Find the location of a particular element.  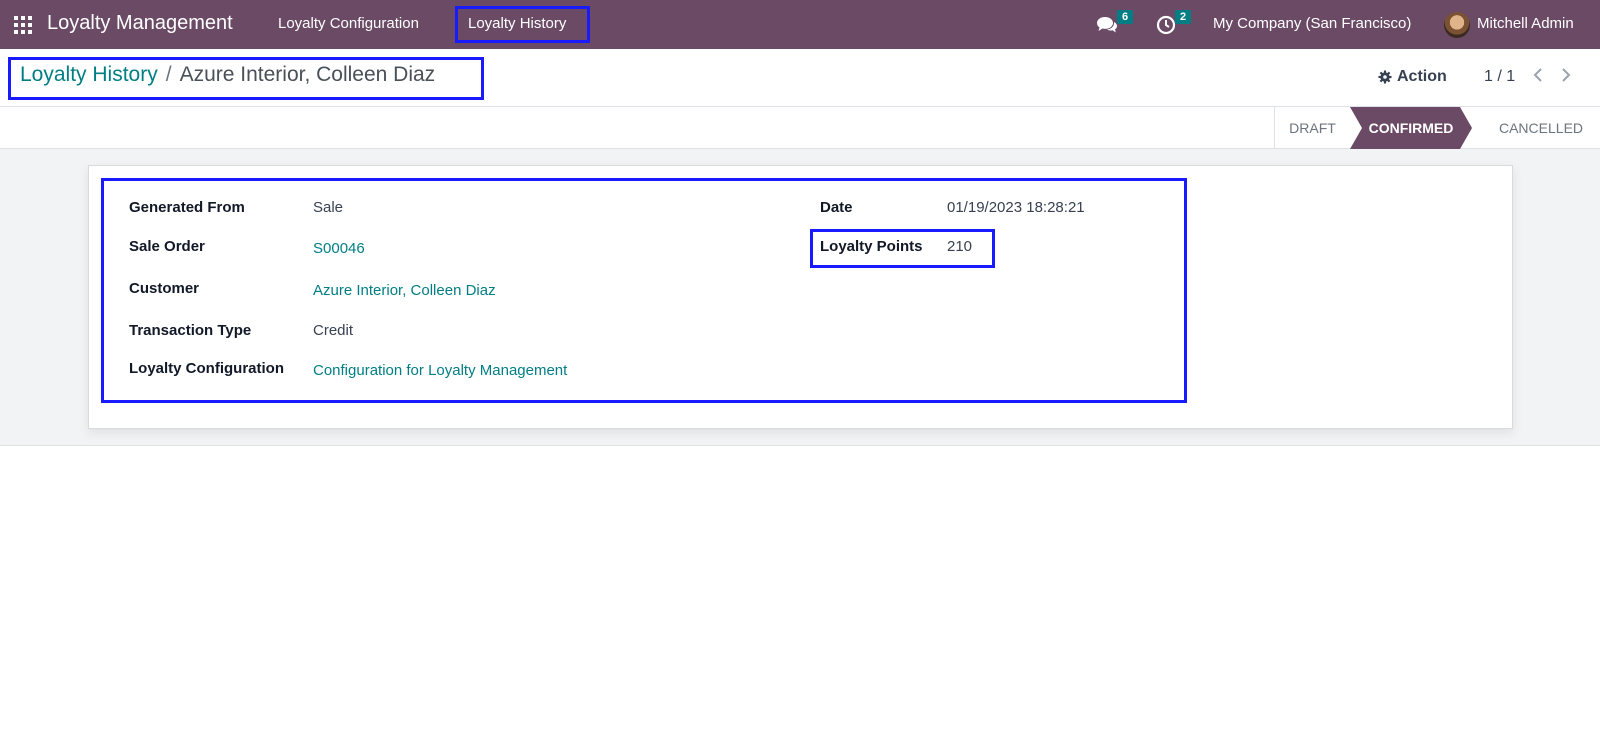

menu-loyalty-configuration: Loyalty Configuration is located at coordinates (348, 23).